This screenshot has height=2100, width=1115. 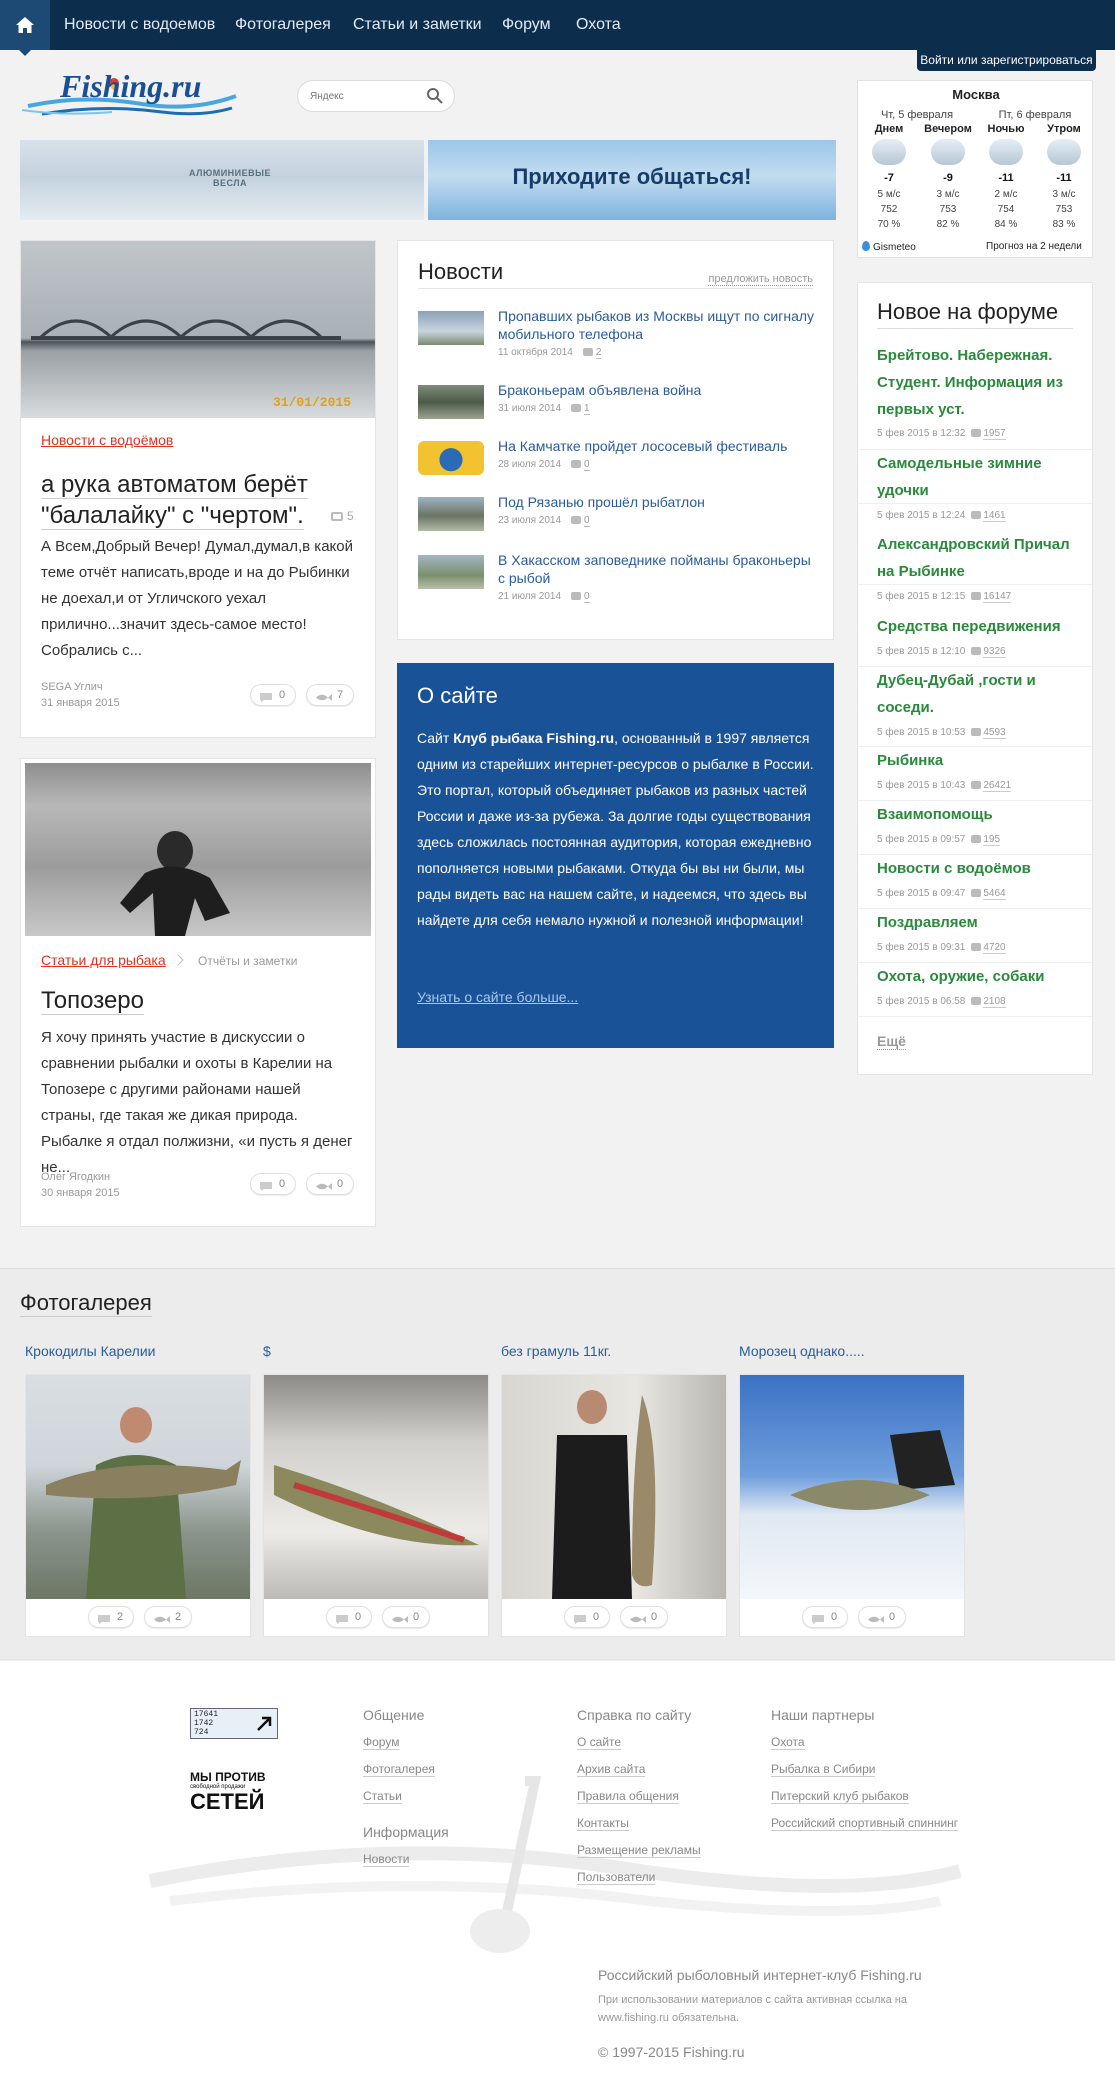 What do you see at coordinates (788, 1742) in the screenshot?
I see `footer-link: Охота` at bounding box center [788, 1742].